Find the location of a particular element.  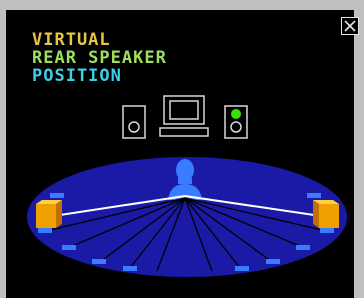

monitor-icon is located at coordinates (184, 116).